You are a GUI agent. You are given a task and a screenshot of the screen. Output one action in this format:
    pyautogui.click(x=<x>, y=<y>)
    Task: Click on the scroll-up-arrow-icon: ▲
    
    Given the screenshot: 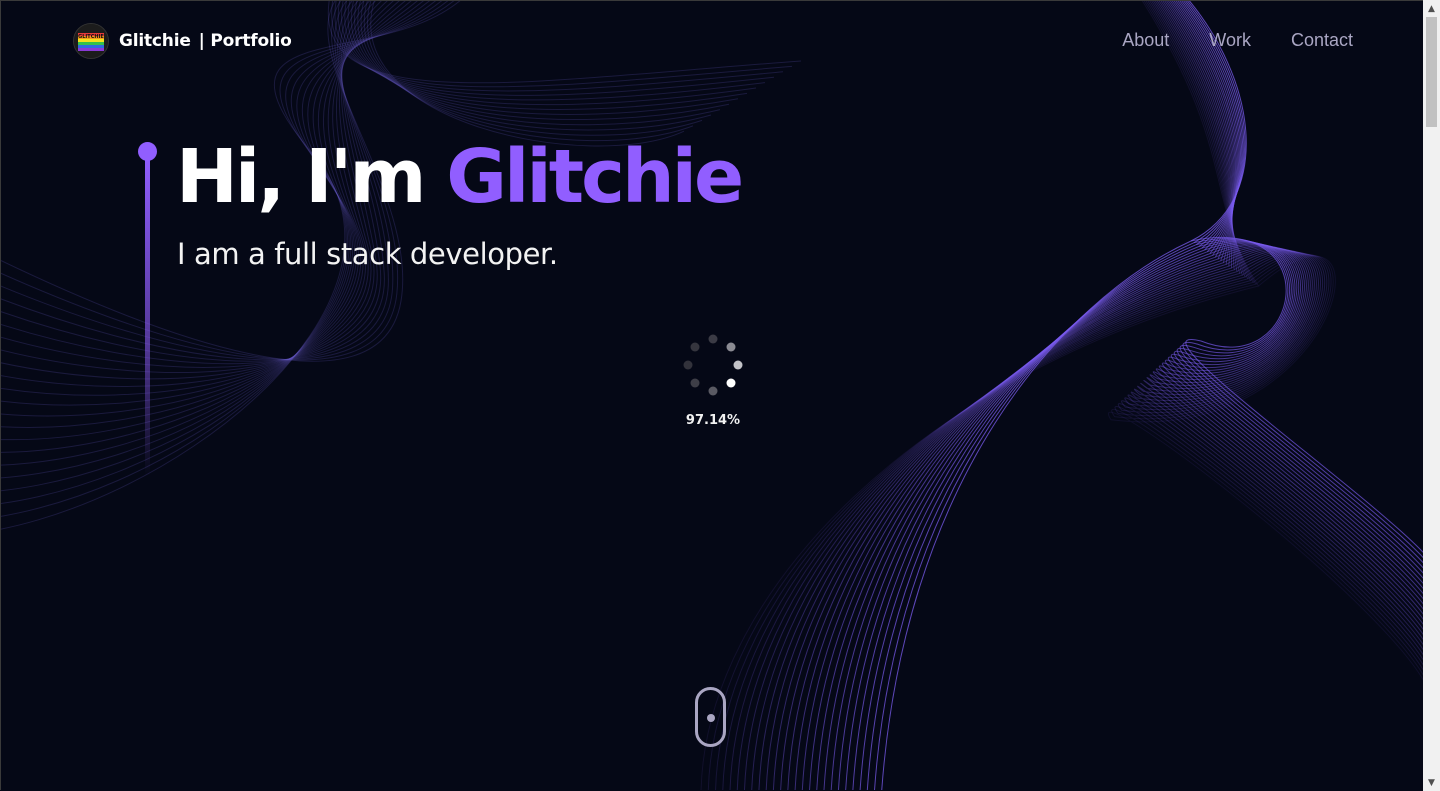 What is the action you would take?
    pyautogui.click(x=1431, y=8)
    